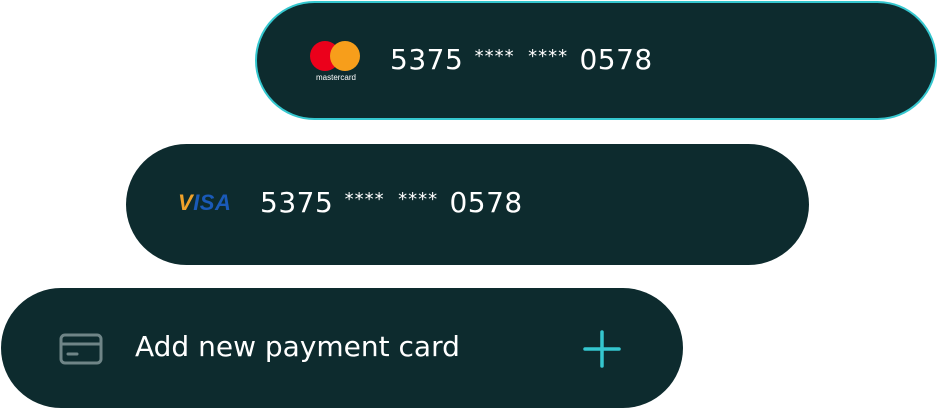 This screenshot has height=408, width=938. Describe the element at coordinates (81, 349) in the screenshot. I see `credit-card-icon` at that location.